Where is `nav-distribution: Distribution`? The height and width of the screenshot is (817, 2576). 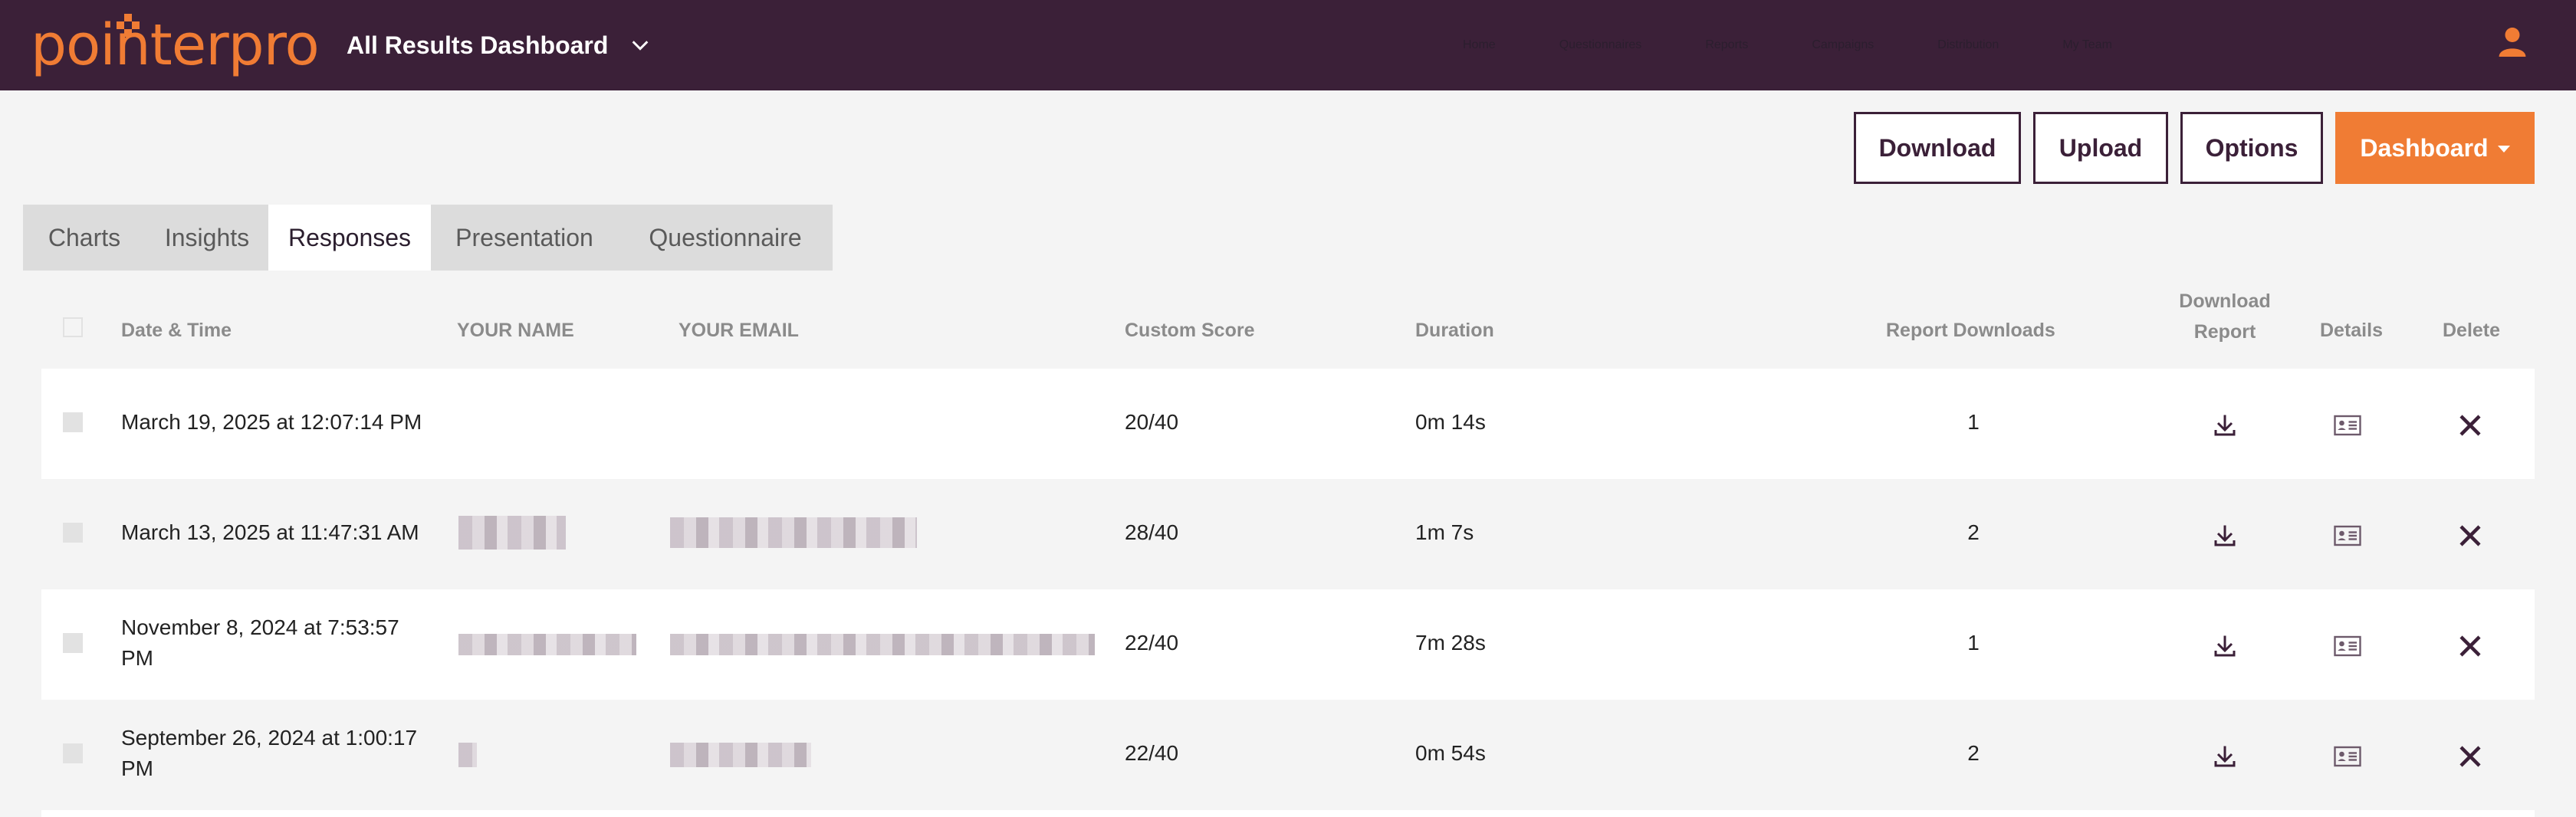 nav-distribution: Distribution is located at coordinates (1968, 45).